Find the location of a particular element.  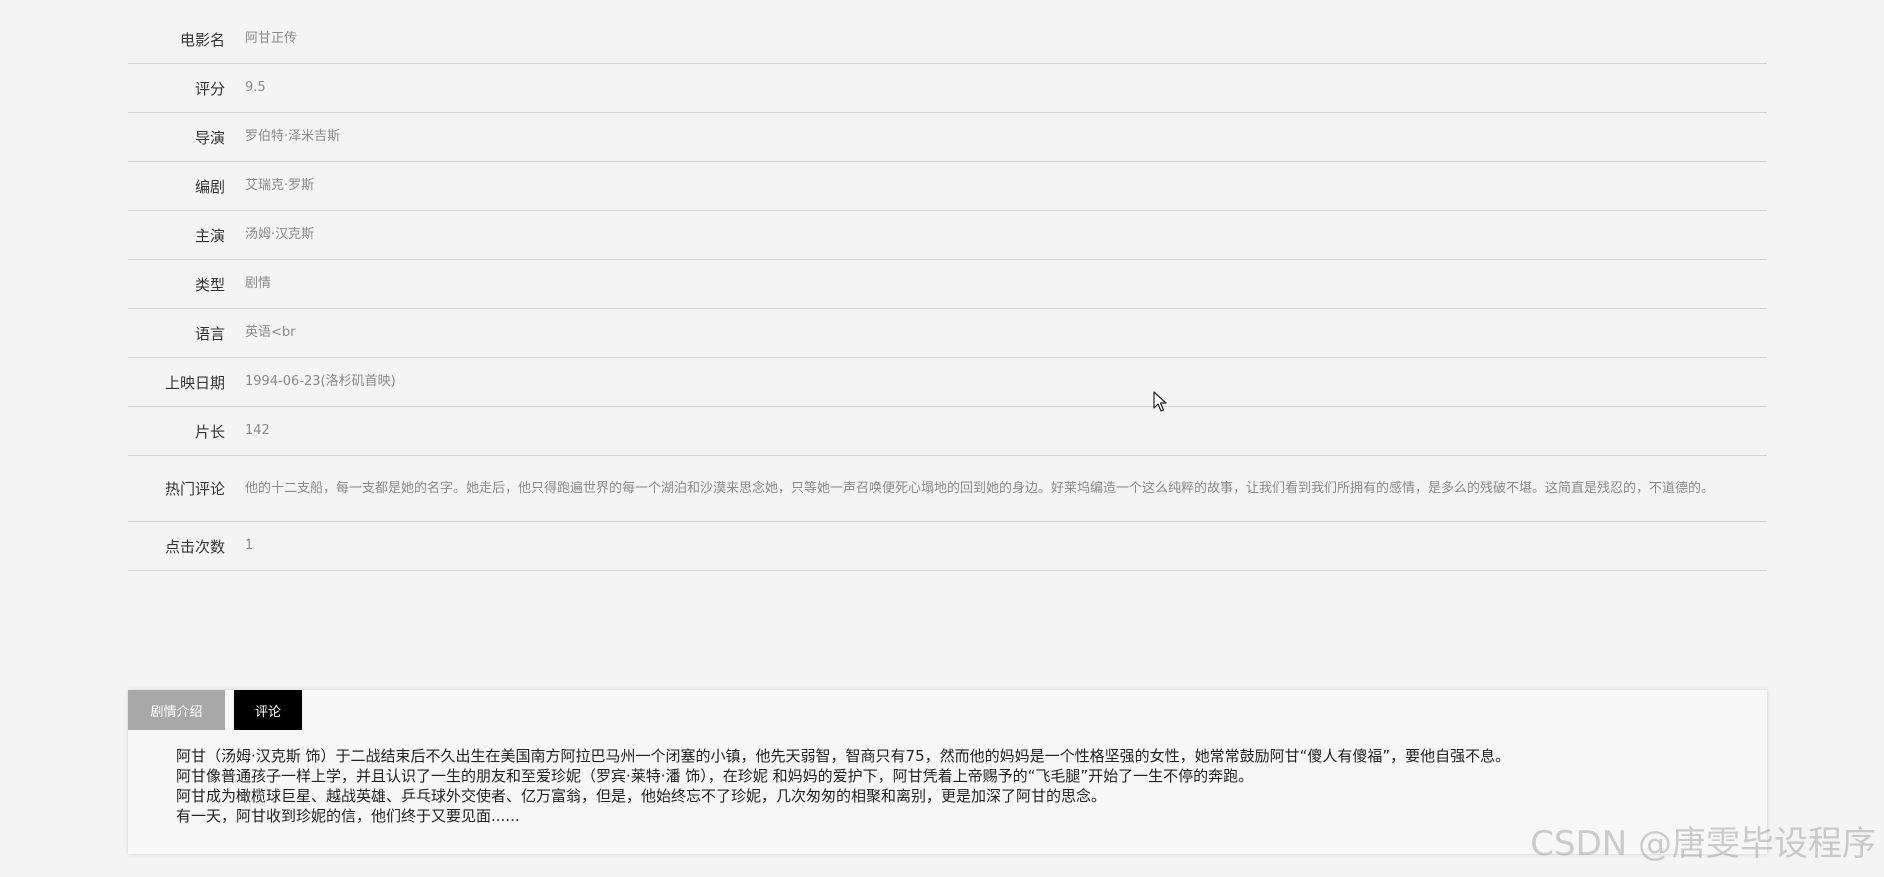

detail-label: 片长 is located at coordinates (209, 431).